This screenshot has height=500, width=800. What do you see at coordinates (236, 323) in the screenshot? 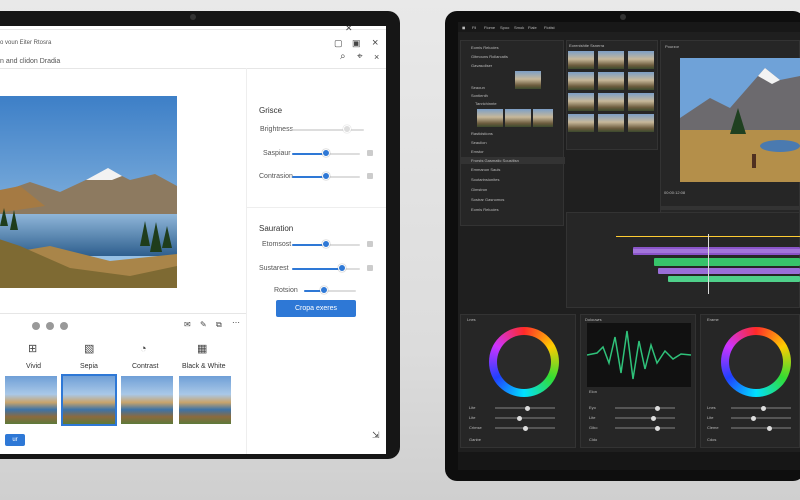
I see `more-icon: ⋯` at bounding box center [236, 323].